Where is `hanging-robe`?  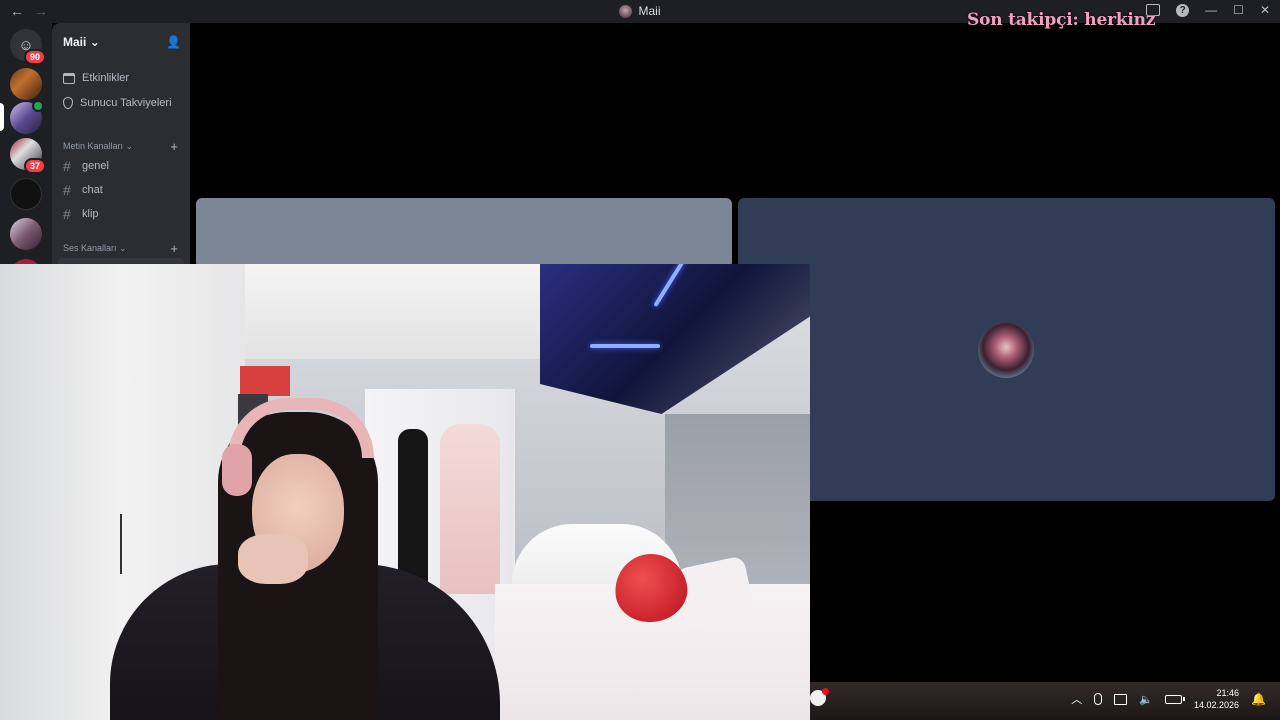
hanging-robe is located at coordinates (470, 509).